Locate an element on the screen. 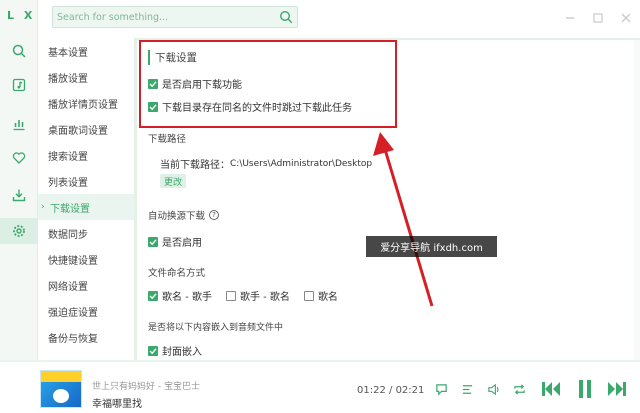 The image size is (640, 413). auto-source-checkbox is located at coordinates (153, 241).